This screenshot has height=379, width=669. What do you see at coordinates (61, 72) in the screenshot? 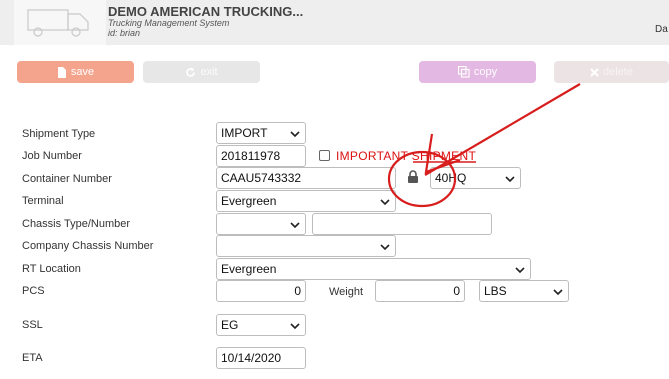
I see `file-icon` at bounding box center [61, 72].